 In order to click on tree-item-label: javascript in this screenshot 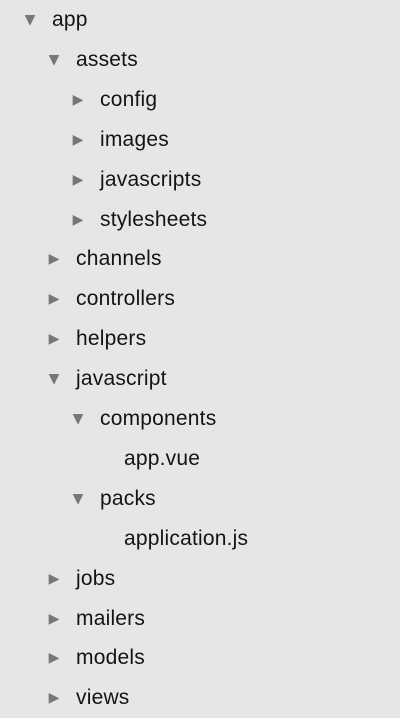, I will do `click(121, 379)`.